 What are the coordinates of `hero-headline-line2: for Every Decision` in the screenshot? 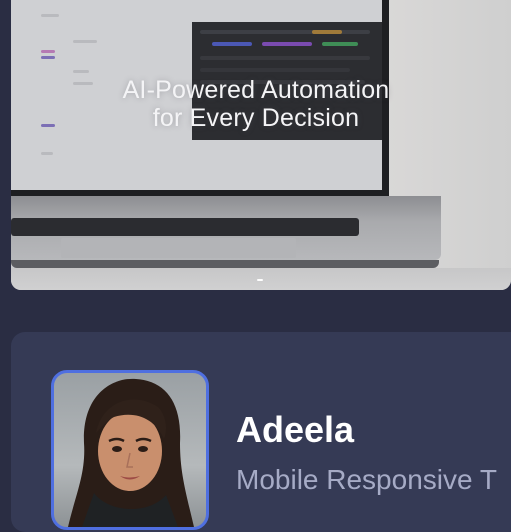 It's located at (256, 118).